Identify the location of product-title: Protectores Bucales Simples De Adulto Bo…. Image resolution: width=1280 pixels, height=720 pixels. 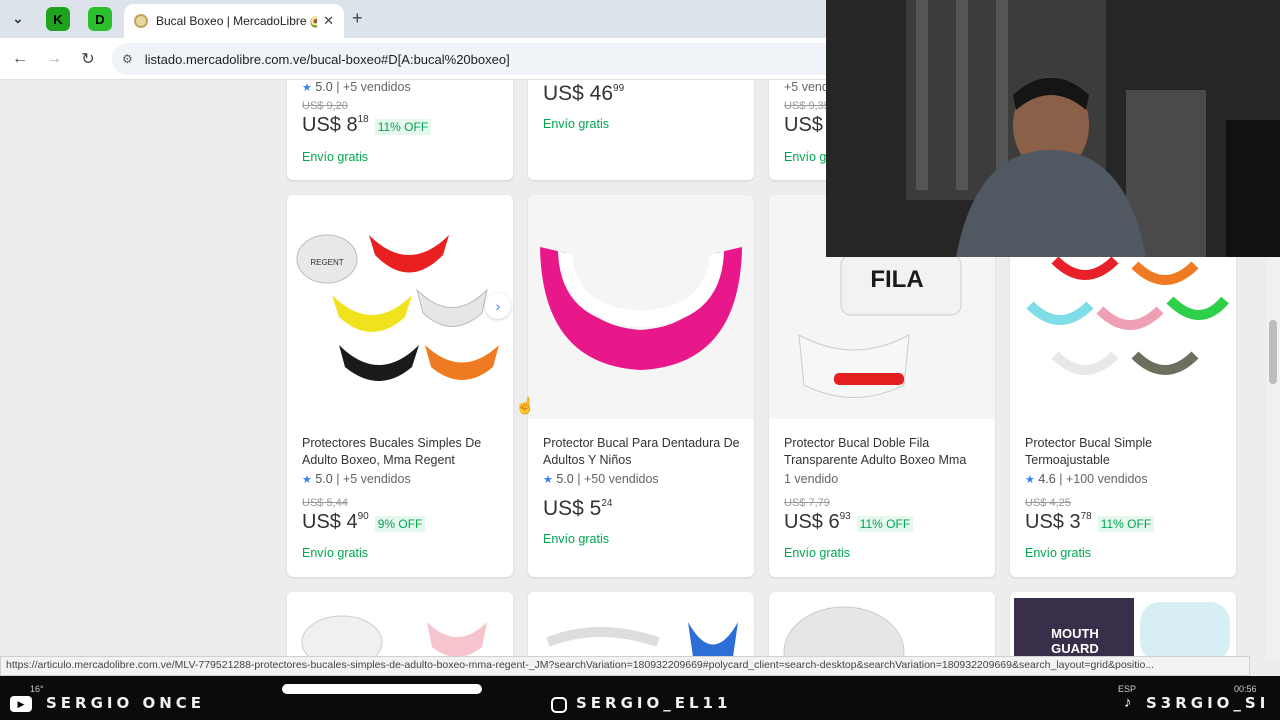
(402, 452).